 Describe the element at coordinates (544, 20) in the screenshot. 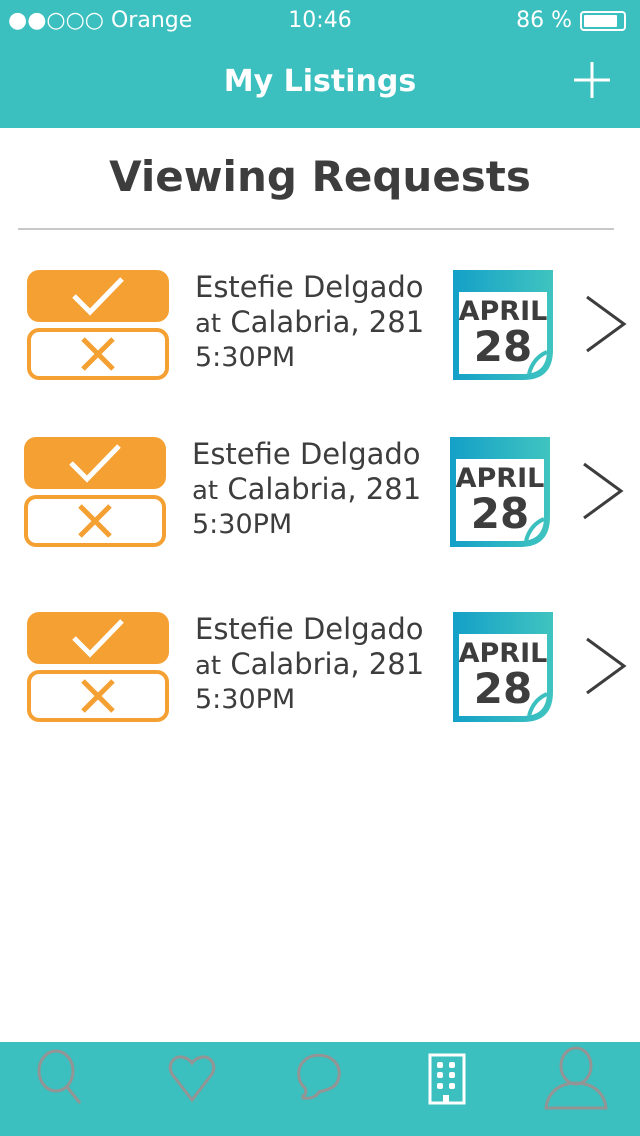

I see `battery-percent: 86 %` at that location.